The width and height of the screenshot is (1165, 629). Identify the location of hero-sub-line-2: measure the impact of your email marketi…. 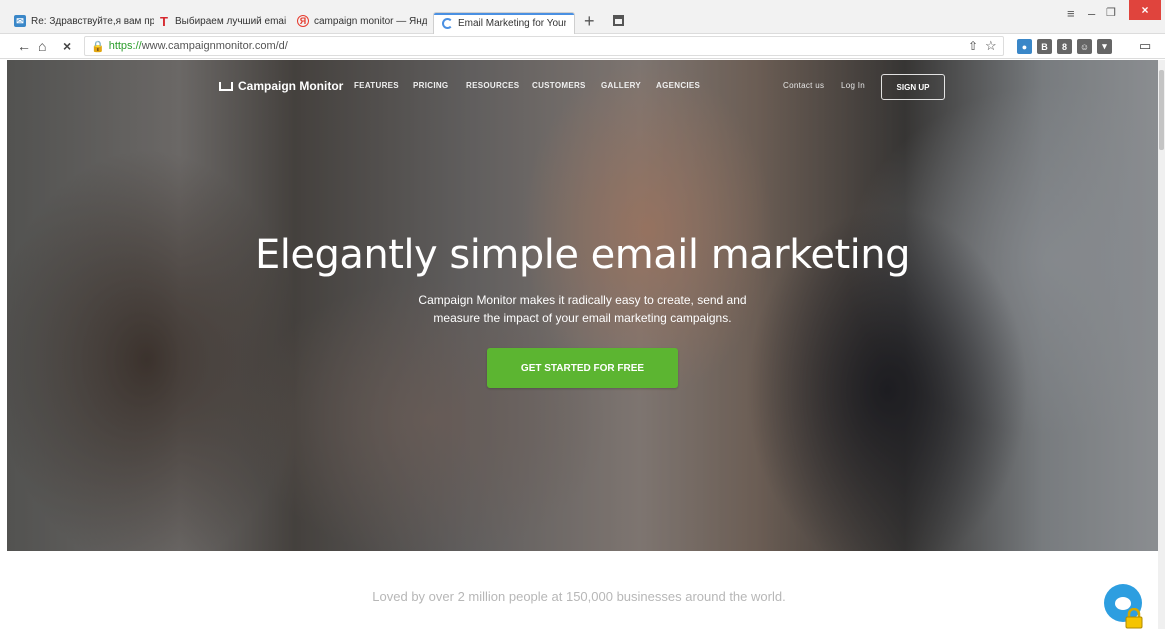
(582, 318).